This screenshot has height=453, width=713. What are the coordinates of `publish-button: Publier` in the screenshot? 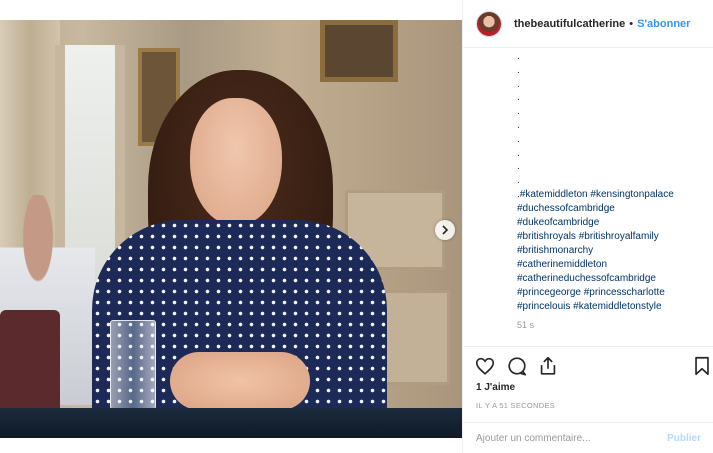 It's located at (684, 438).